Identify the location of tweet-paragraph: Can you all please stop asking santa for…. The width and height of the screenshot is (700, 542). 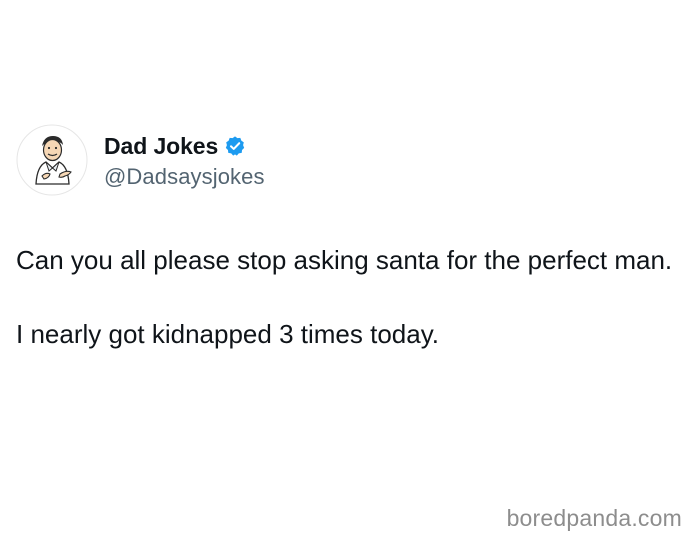
(344, 260).